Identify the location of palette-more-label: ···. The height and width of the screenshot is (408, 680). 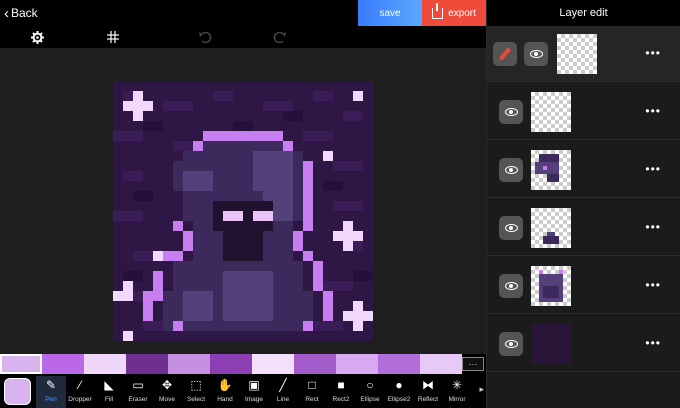
(473, 364).